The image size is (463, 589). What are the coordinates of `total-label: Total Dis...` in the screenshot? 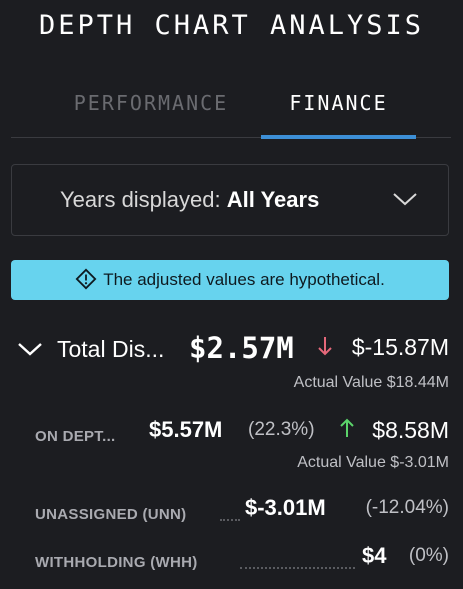 It's located at (111, 349).